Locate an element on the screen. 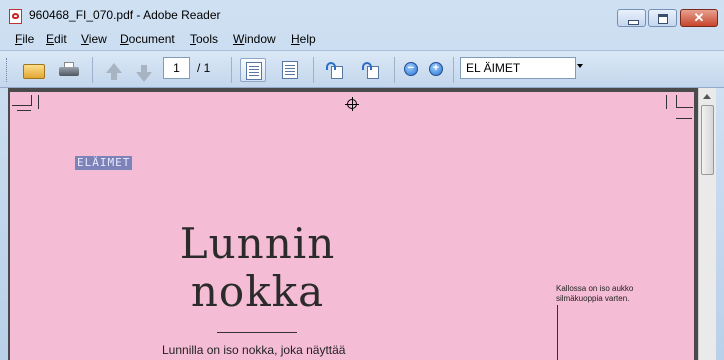  article-headline: Lunnin nokka is located at coordinates (257, 268).